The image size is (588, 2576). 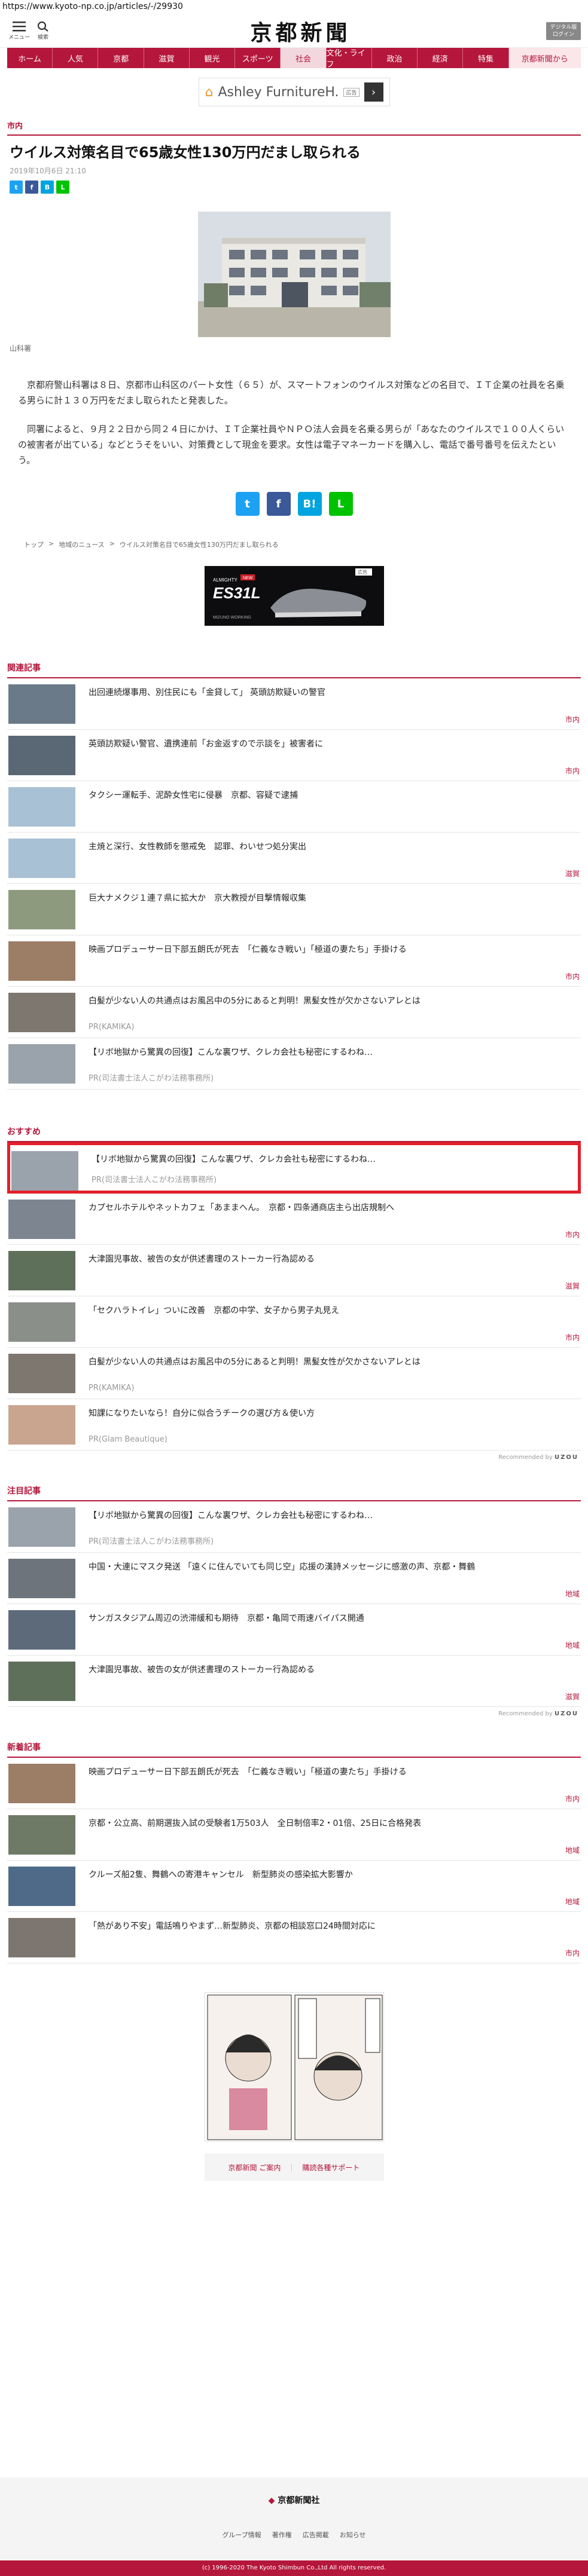 I want to click on breadcrumb-item: 地域のニュース, so click(x=81, y=544).